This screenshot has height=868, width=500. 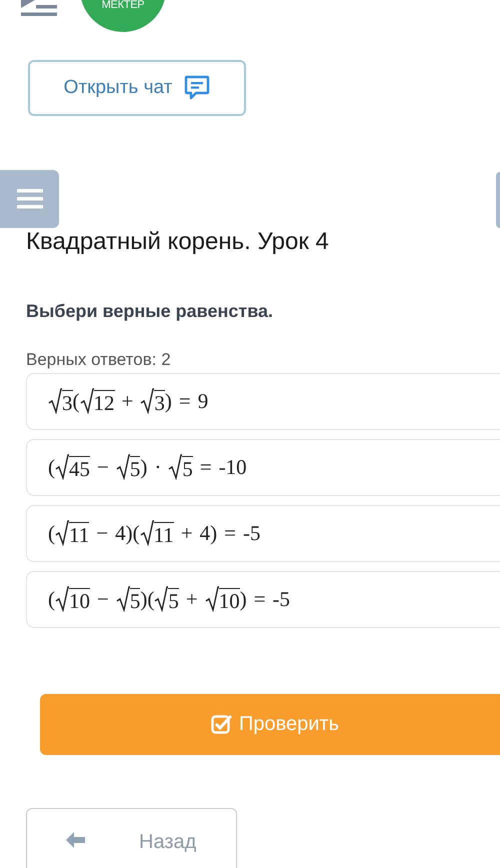 I want to click on math-text: 9, so click(x=203, y=401).